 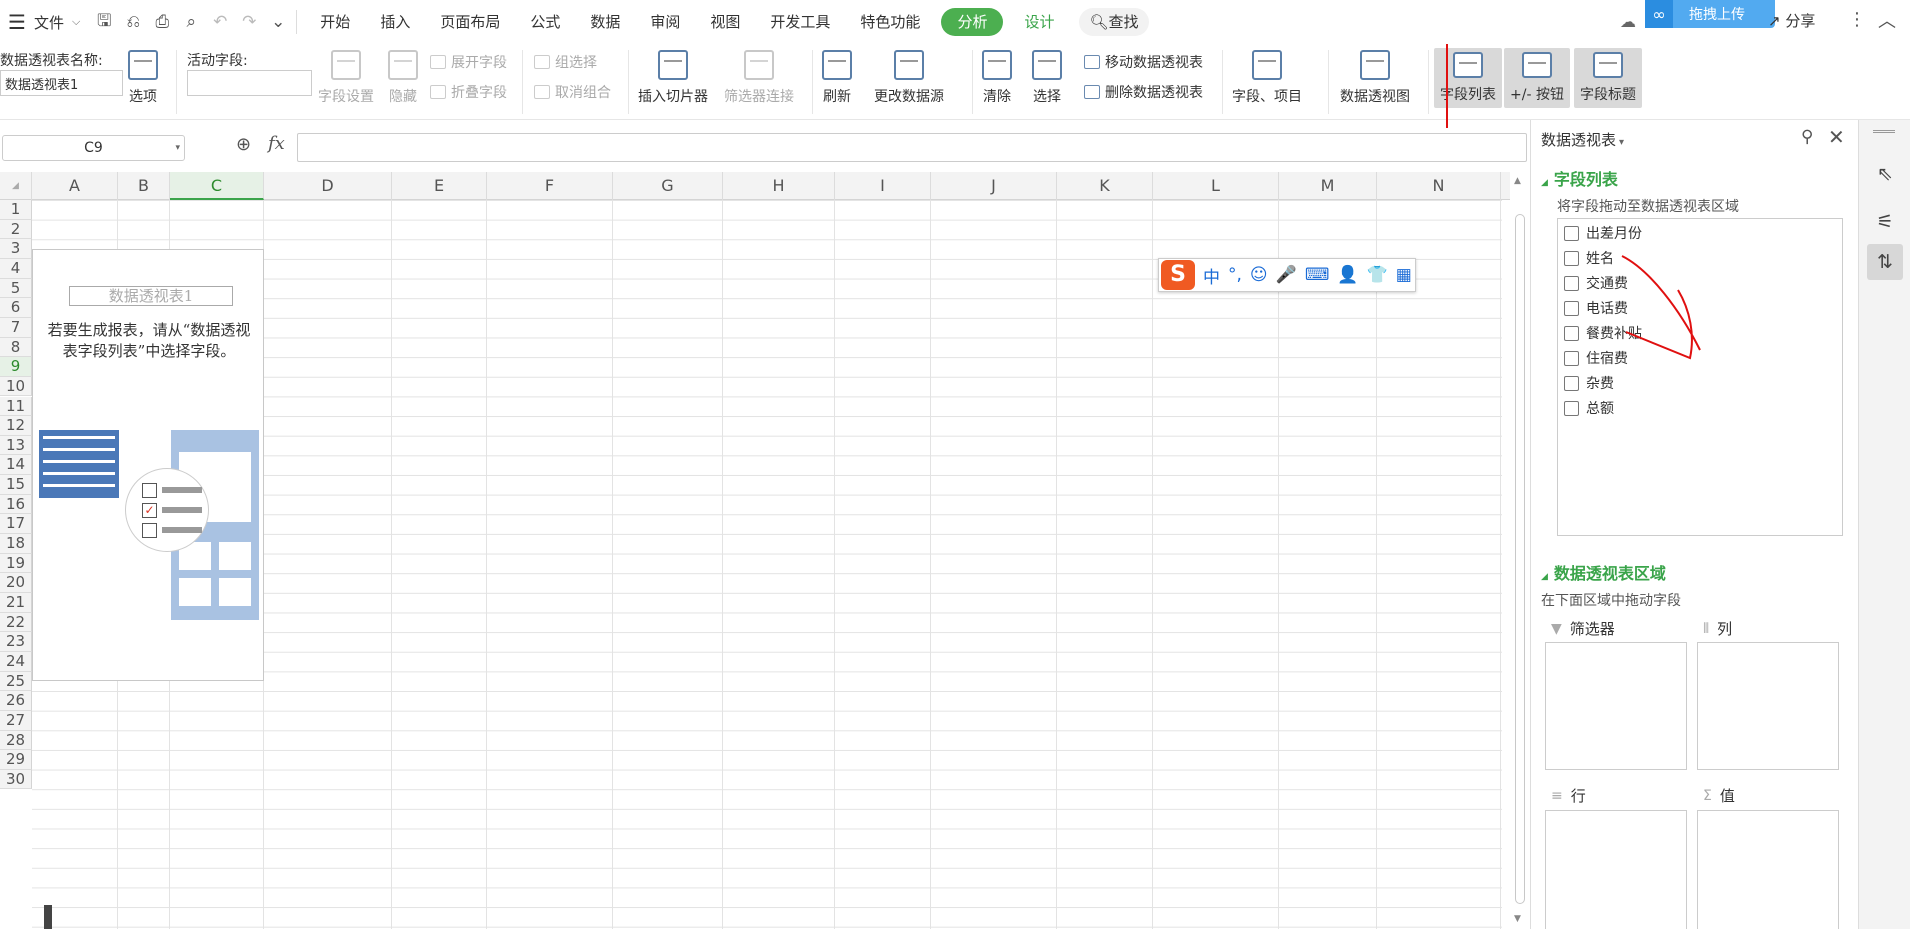 What do you see at coordinates (1259, 275) in the screenshot?
I see `ime-emoji-icon: ☺` at bounding box center [1259, 275].